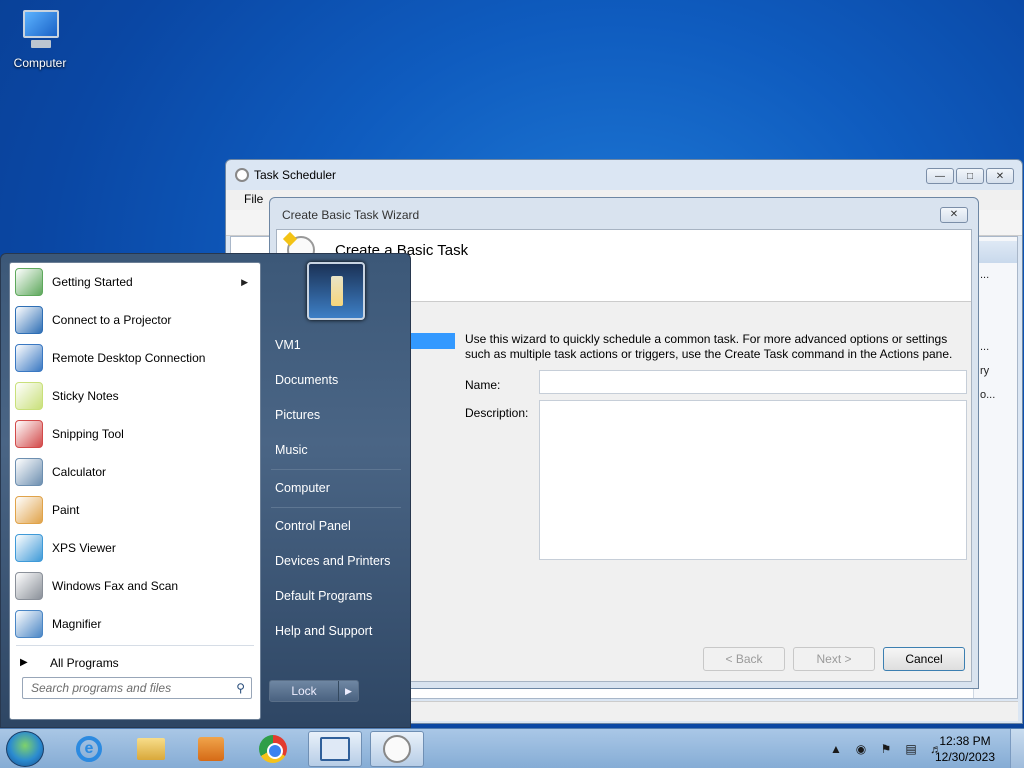  Describe the element at coordinates (92, 282) in the screenshot. I see `program-label: Getting Started` at that location.